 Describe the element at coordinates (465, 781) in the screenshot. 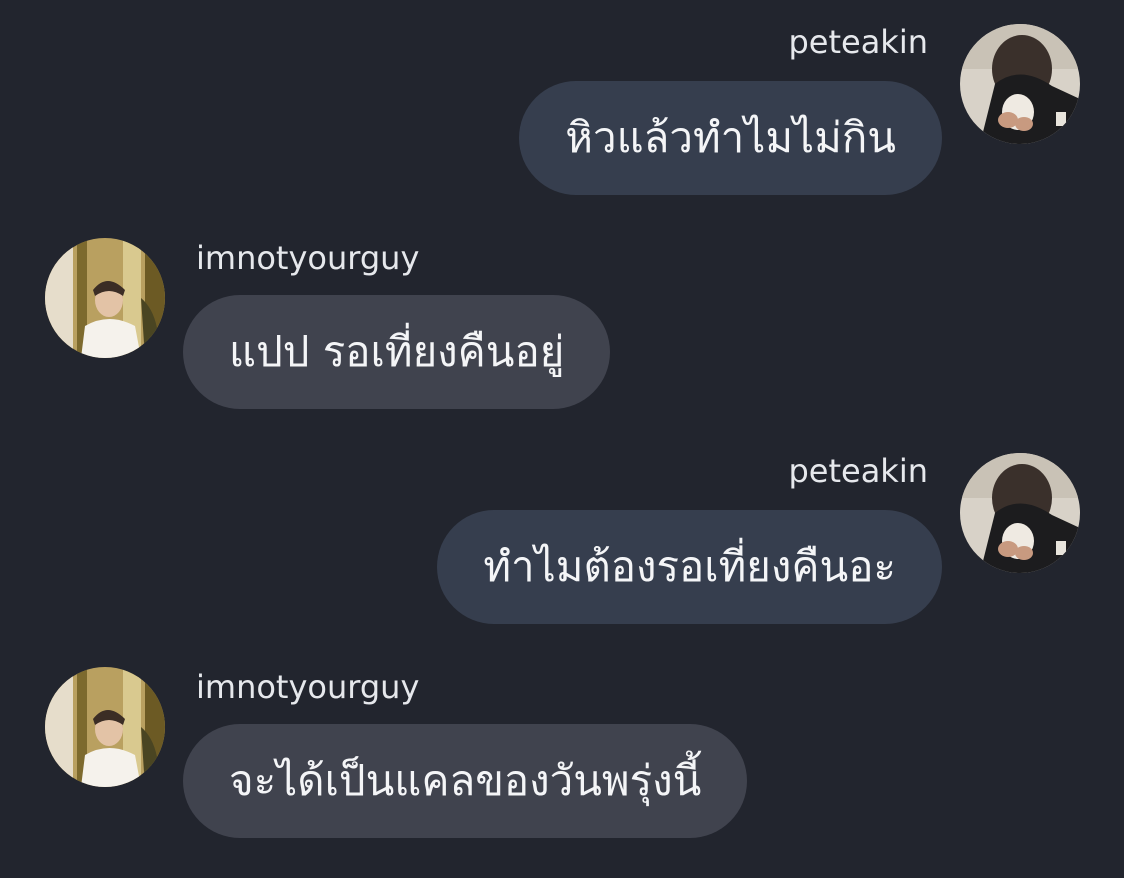

I see `message-bubble: จะได้เป็นแคลของวันพรุ่งนี้` at that location.